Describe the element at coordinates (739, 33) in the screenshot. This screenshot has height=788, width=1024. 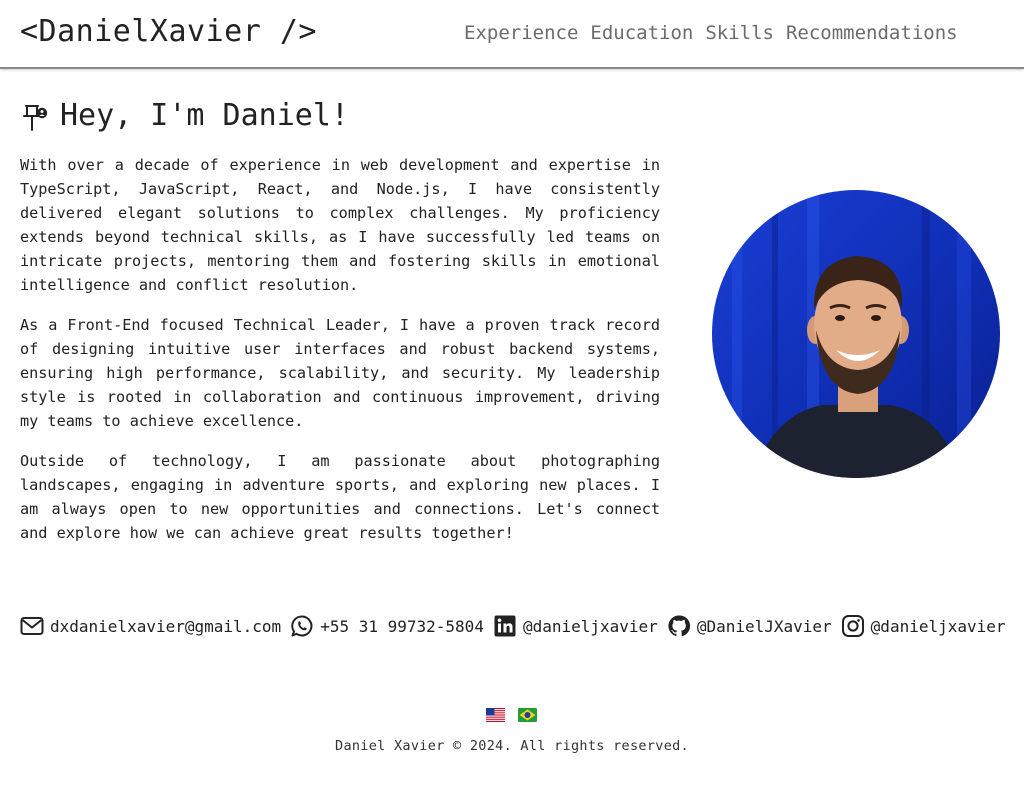
I see `nav-skills: Skills` at that location.